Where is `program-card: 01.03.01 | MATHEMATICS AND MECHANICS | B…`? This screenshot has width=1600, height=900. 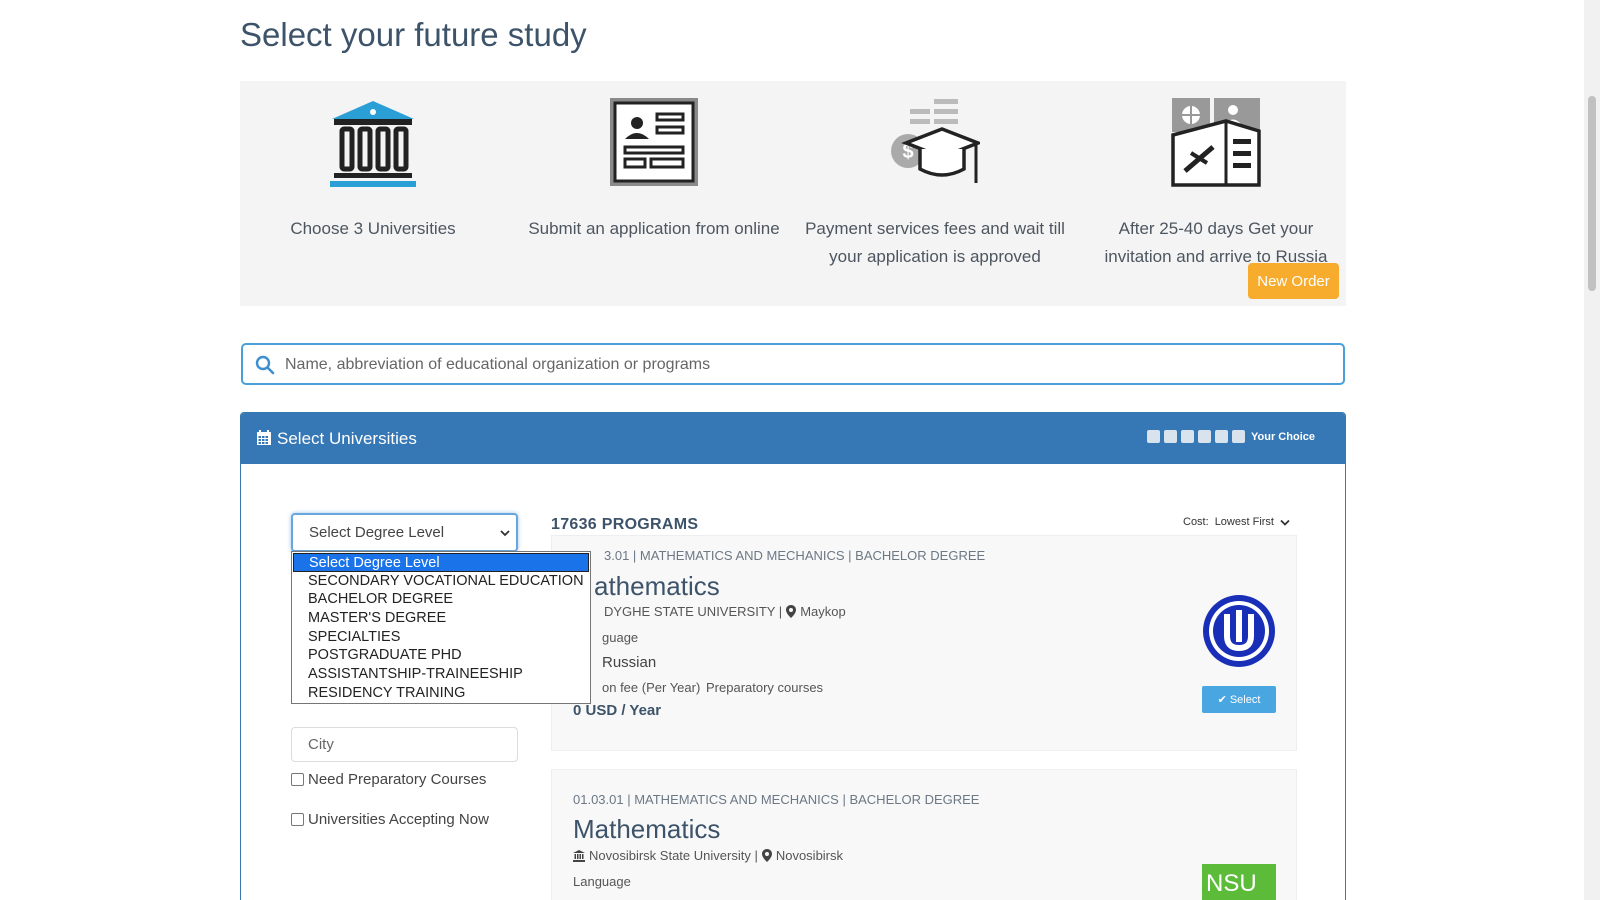
program-card: 01.03.01 | MATHEMATICS AND MECHANICS | B… is located at coordinates (924, 834).